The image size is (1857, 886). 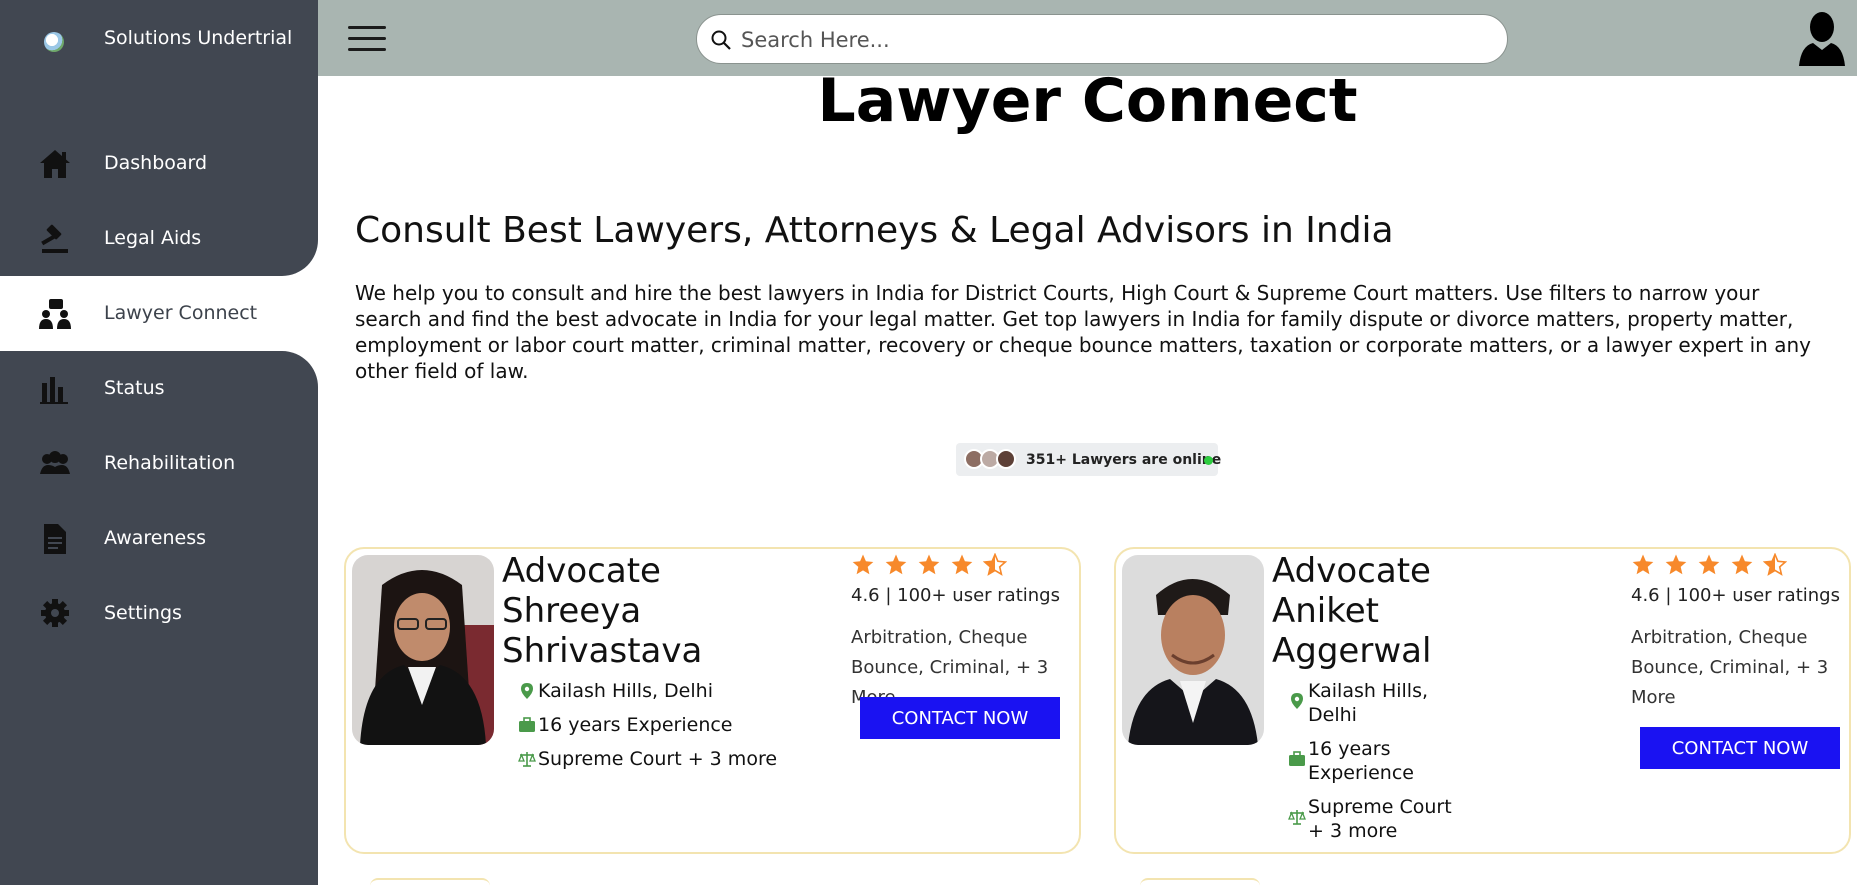 What do you see at coordinates (55, 539) in the screenshot?
I see `document-icon` at bounding box center [55, 539].